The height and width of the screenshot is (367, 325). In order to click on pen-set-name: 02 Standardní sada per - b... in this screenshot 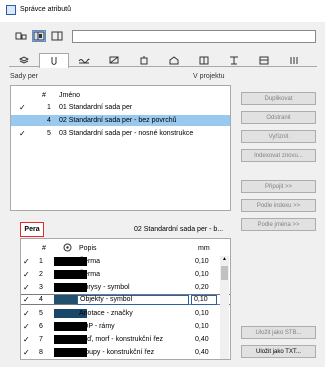, I will do `click(179, 229)`.